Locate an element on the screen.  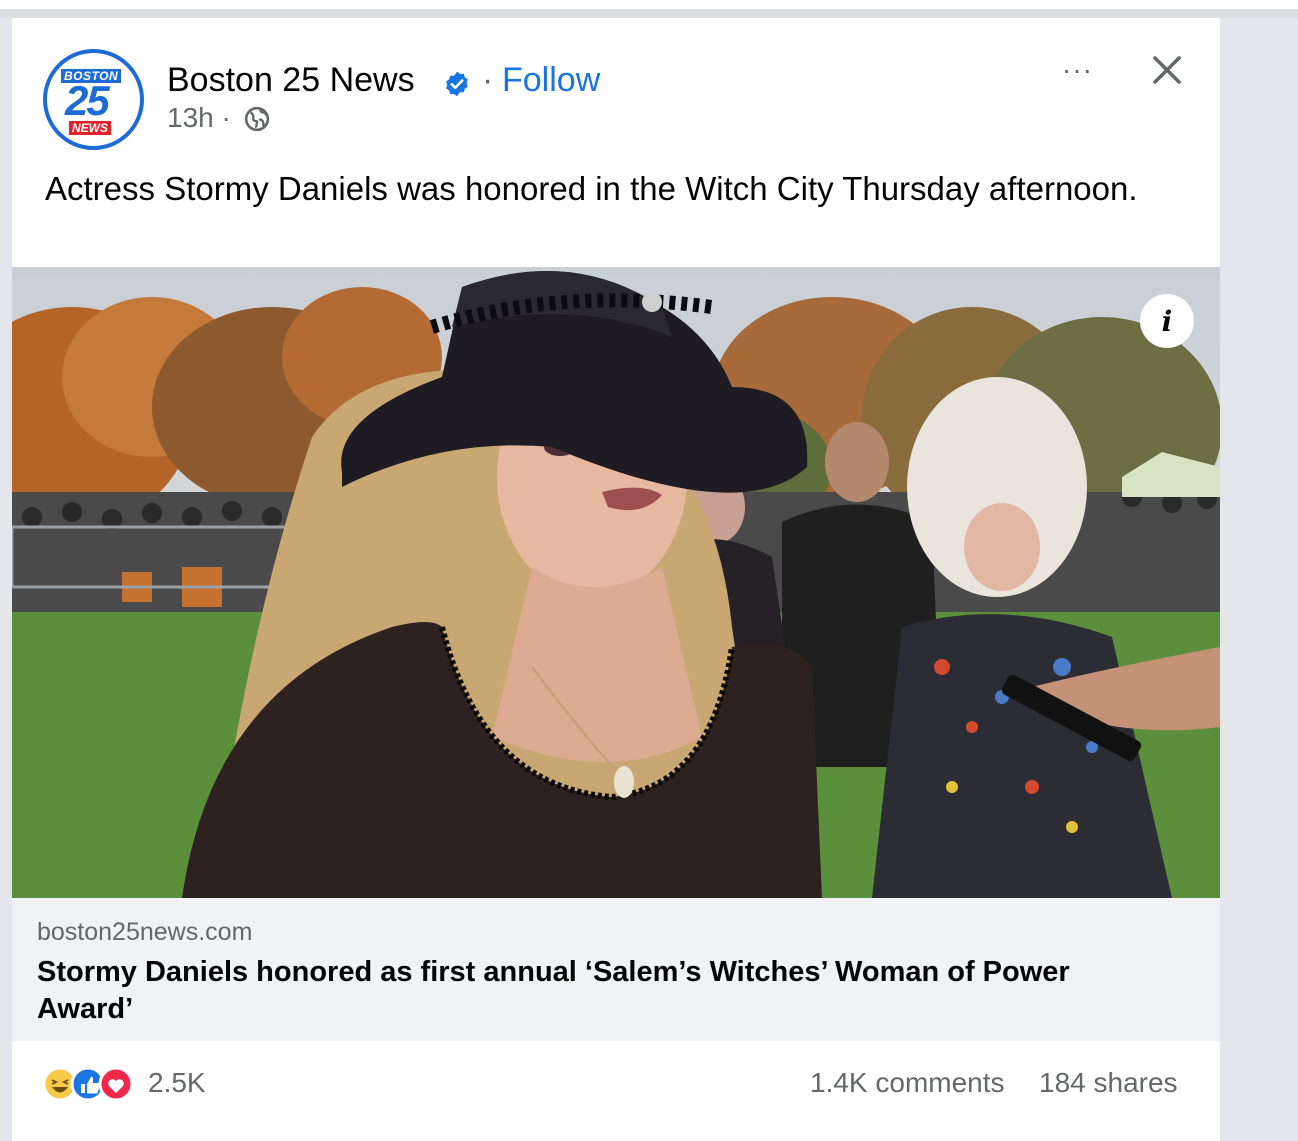
love-icon is located at coordinates (116, 1084).